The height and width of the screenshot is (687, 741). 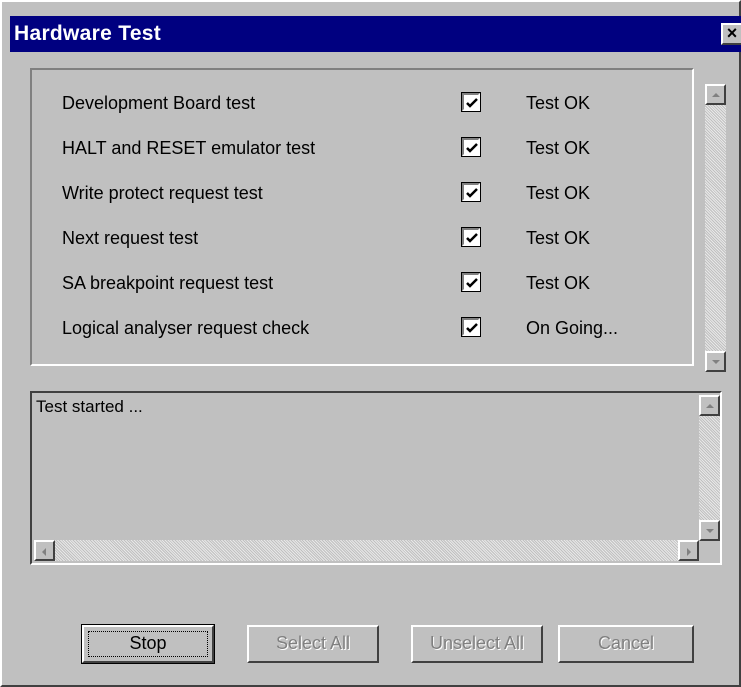 I want to click on cancel-button: Cancel, so click(x=626, y=644).